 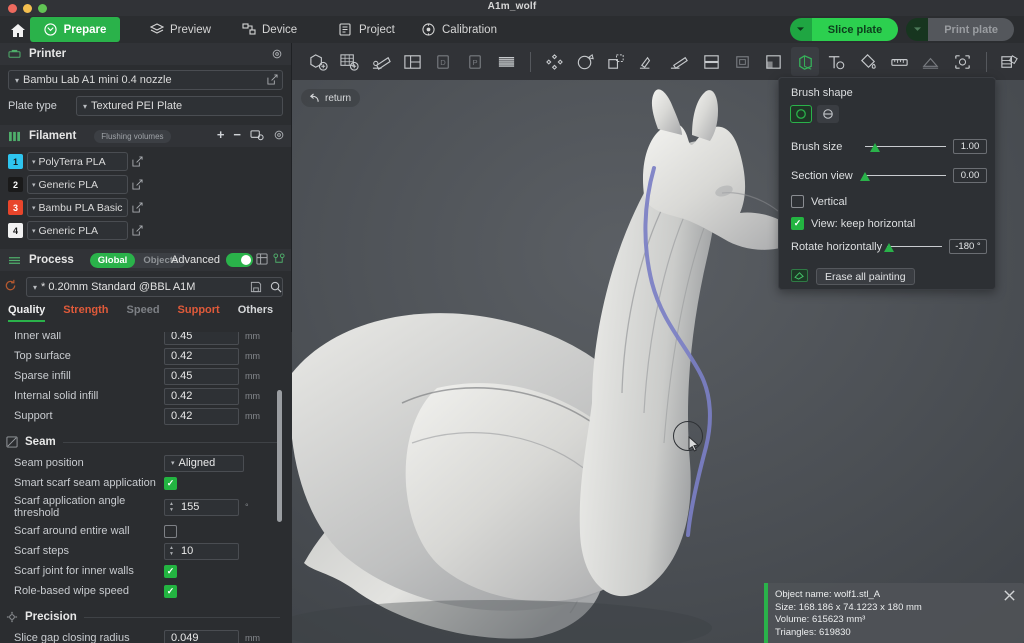 What do you see at coordinates (917, 29) in the screenshot?
I see `print-plate-dropdown-arrow` at bounding box center [917, 29].